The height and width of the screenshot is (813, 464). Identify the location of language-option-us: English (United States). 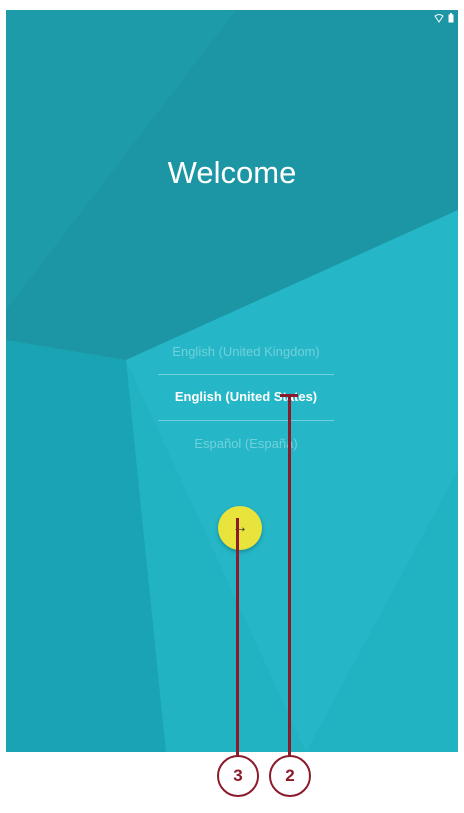
(246, 396).